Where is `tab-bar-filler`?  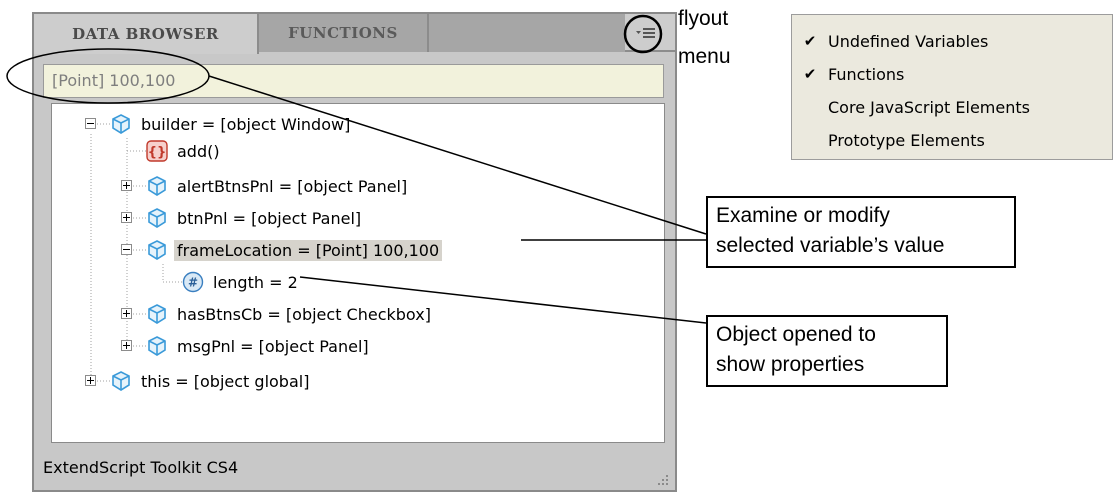 tab-bar-filler is located at coordinates (527, 33).